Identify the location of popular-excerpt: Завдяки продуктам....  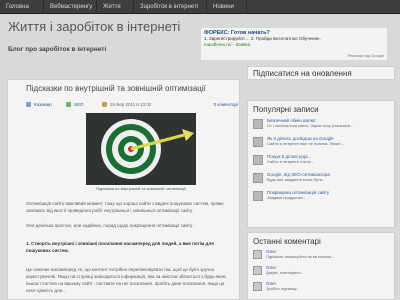
(287, 197).